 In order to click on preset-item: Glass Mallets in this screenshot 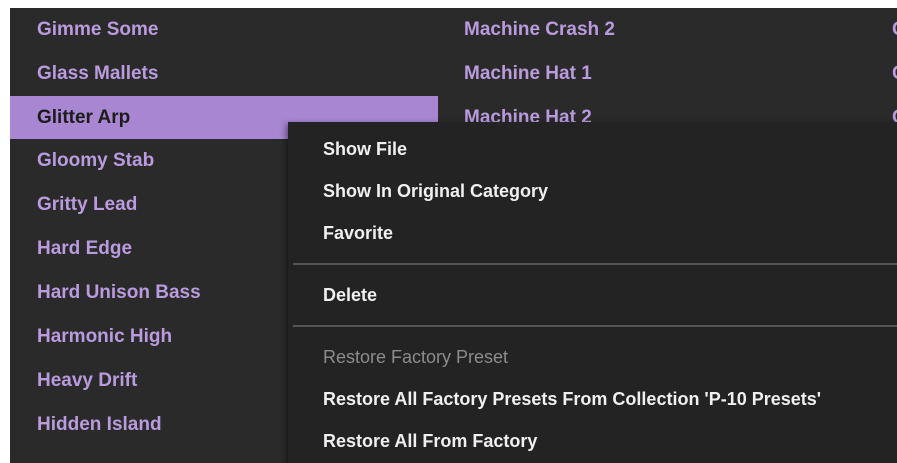, I will do `click(224, 74)`.